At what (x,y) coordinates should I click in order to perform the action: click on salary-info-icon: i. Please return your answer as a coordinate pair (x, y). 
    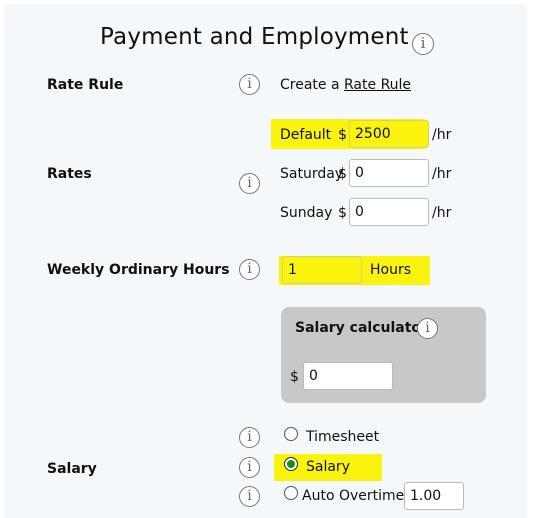
    Looking at the image, I should click on (249, 467).